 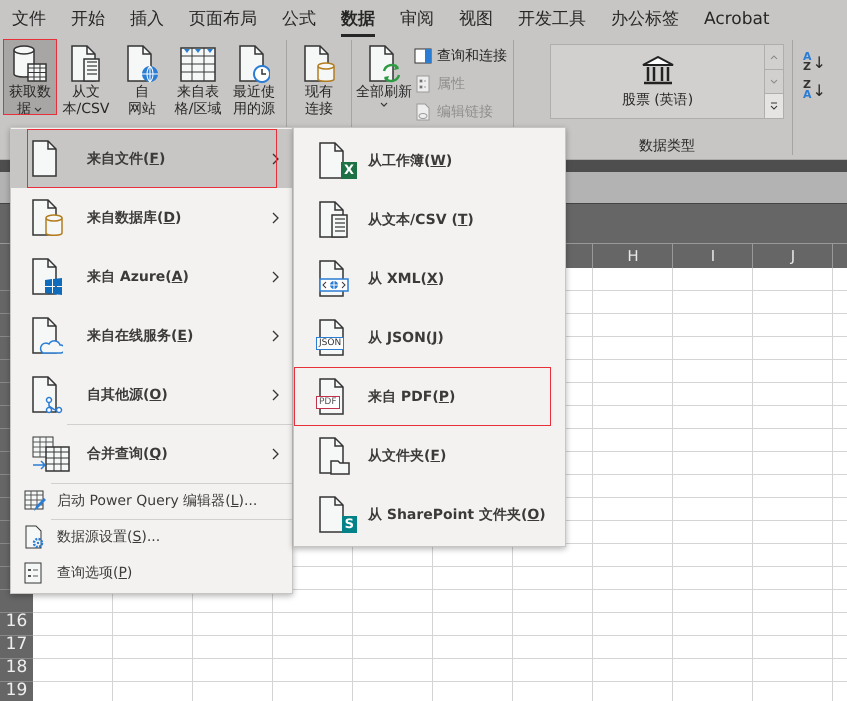 What do you see at coordinates (774, 81) in the screenshot?
I see `caret-down-icon` at bounding box center [774, 81].